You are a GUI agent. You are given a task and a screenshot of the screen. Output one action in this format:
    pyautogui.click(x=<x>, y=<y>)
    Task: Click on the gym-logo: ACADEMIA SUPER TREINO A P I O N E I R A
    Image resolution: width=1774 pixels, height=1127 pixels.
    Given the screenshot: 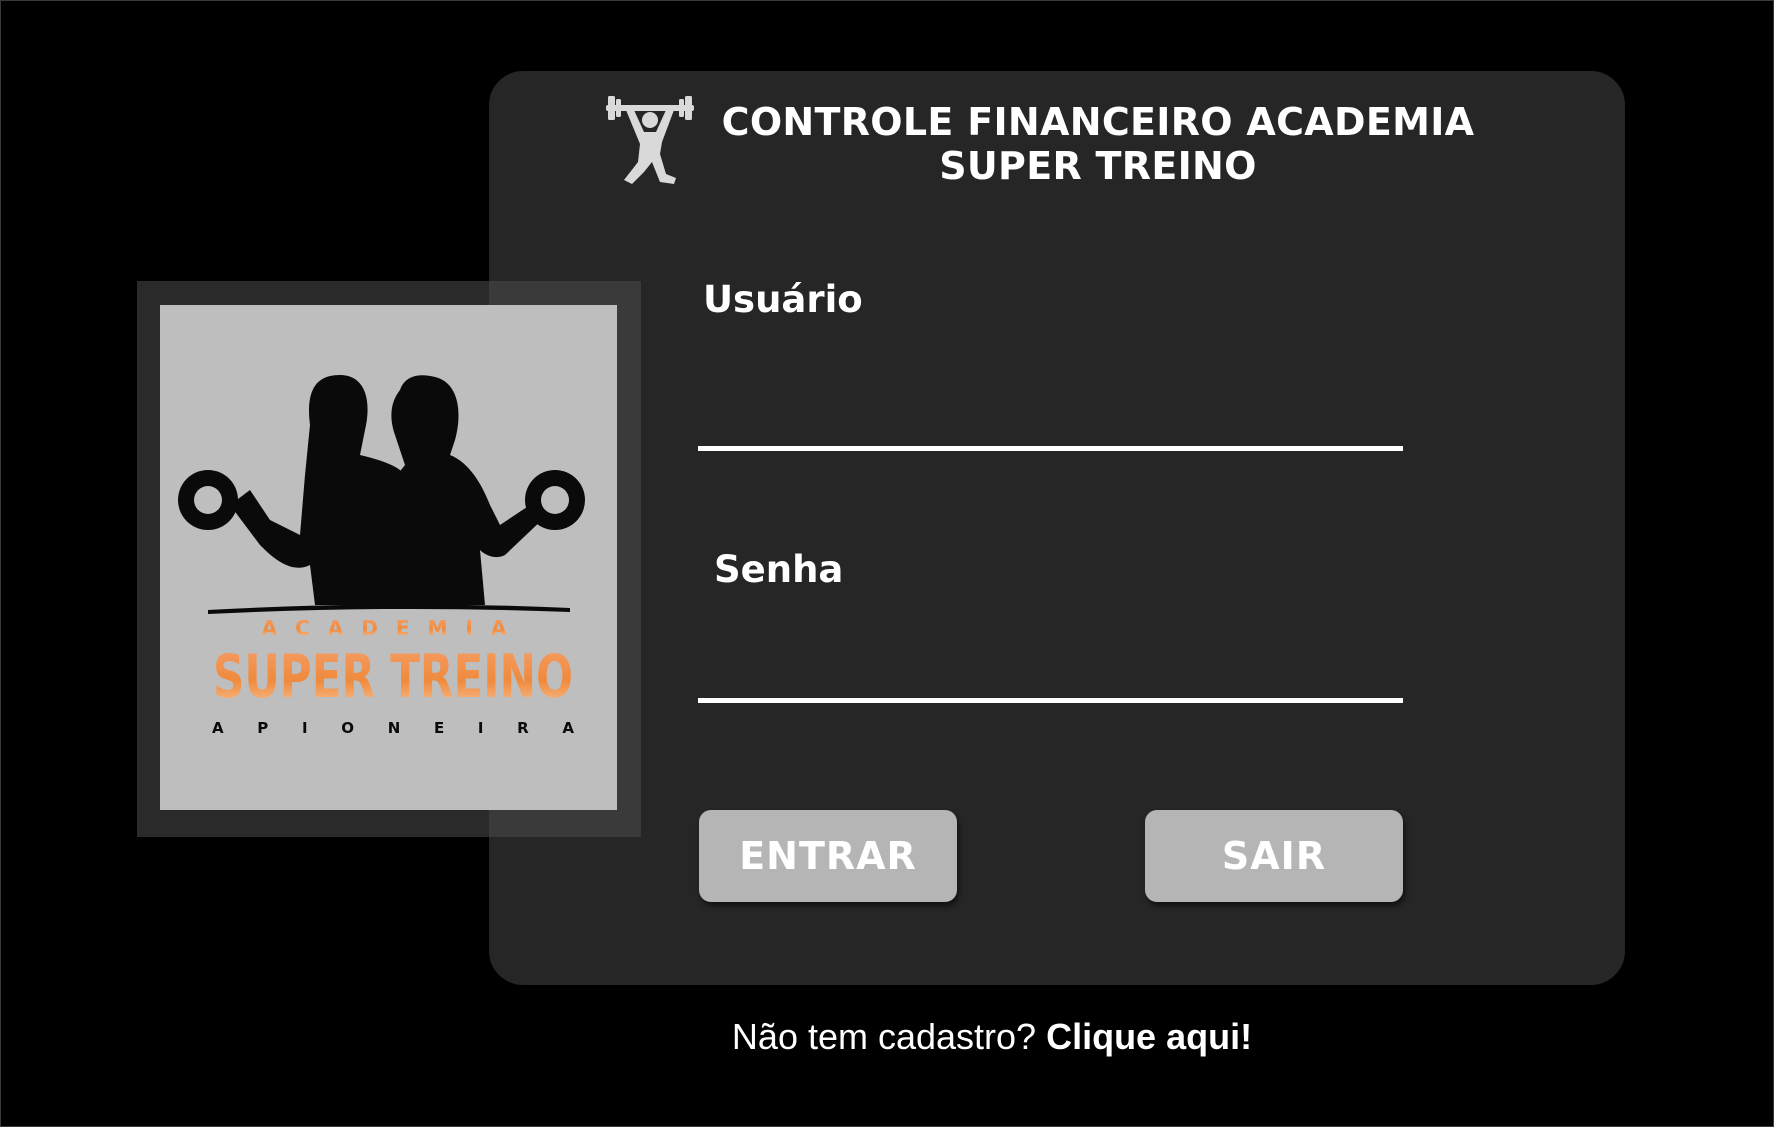 What is the action you would take?
    pyautogui.click(x=388, y=557)
    